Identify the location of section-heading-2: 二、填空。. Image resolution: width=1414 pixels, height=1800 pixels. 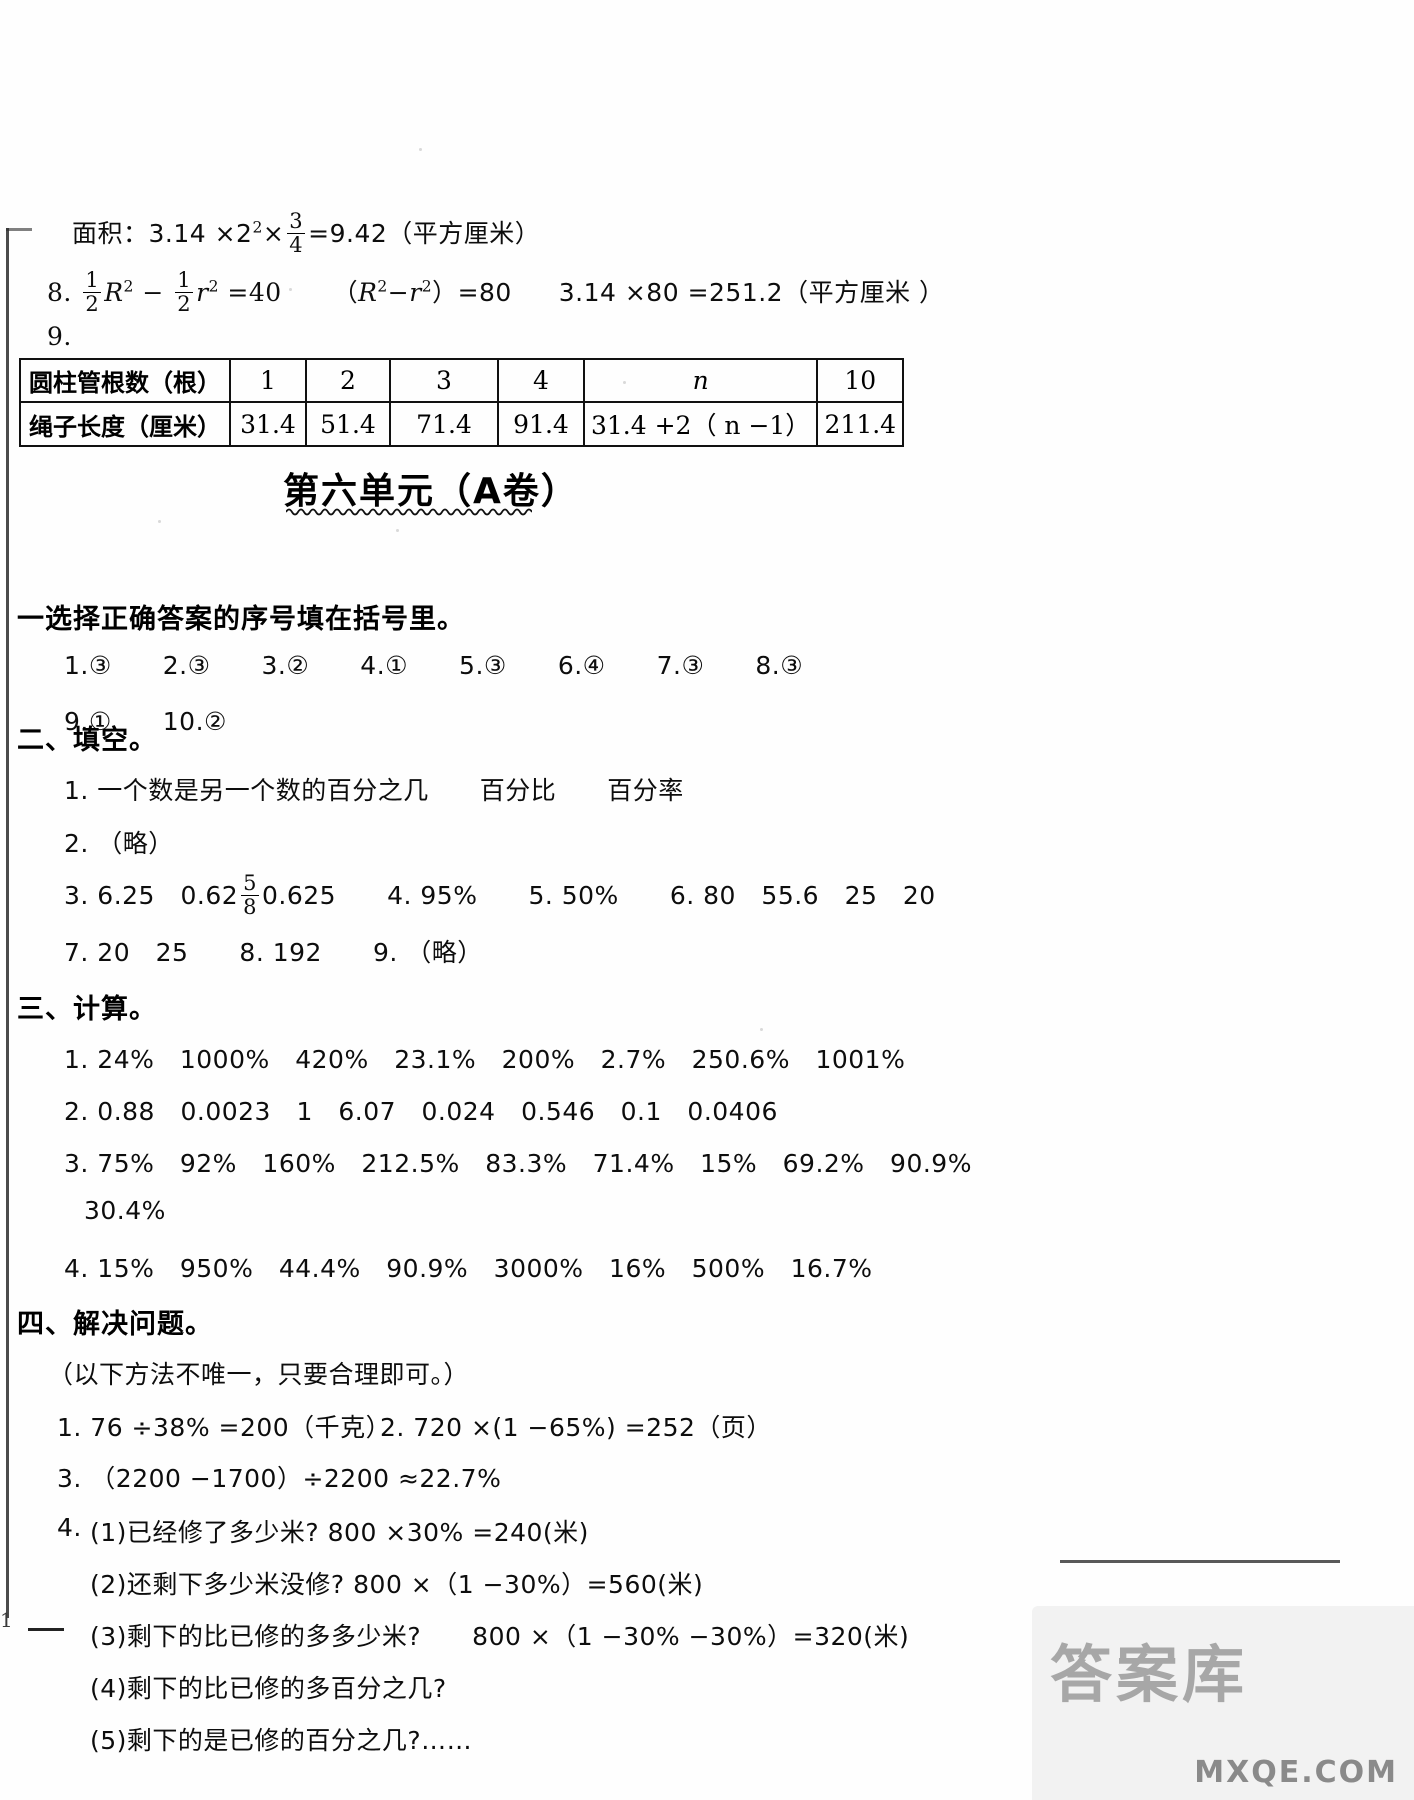
(87, 740).